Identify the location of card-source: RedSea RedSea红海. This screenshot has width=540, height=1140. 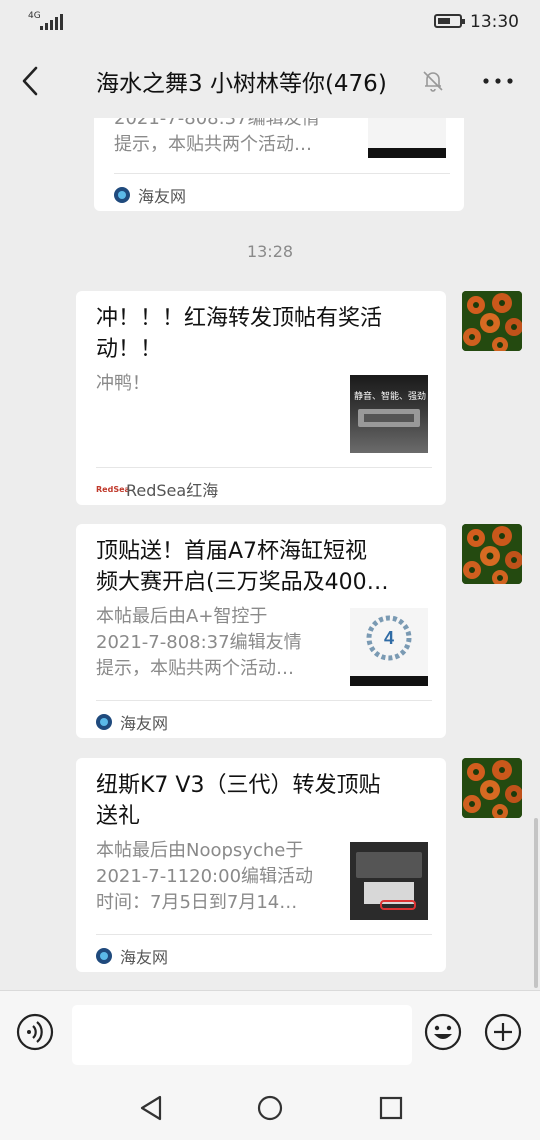
(157, 489).